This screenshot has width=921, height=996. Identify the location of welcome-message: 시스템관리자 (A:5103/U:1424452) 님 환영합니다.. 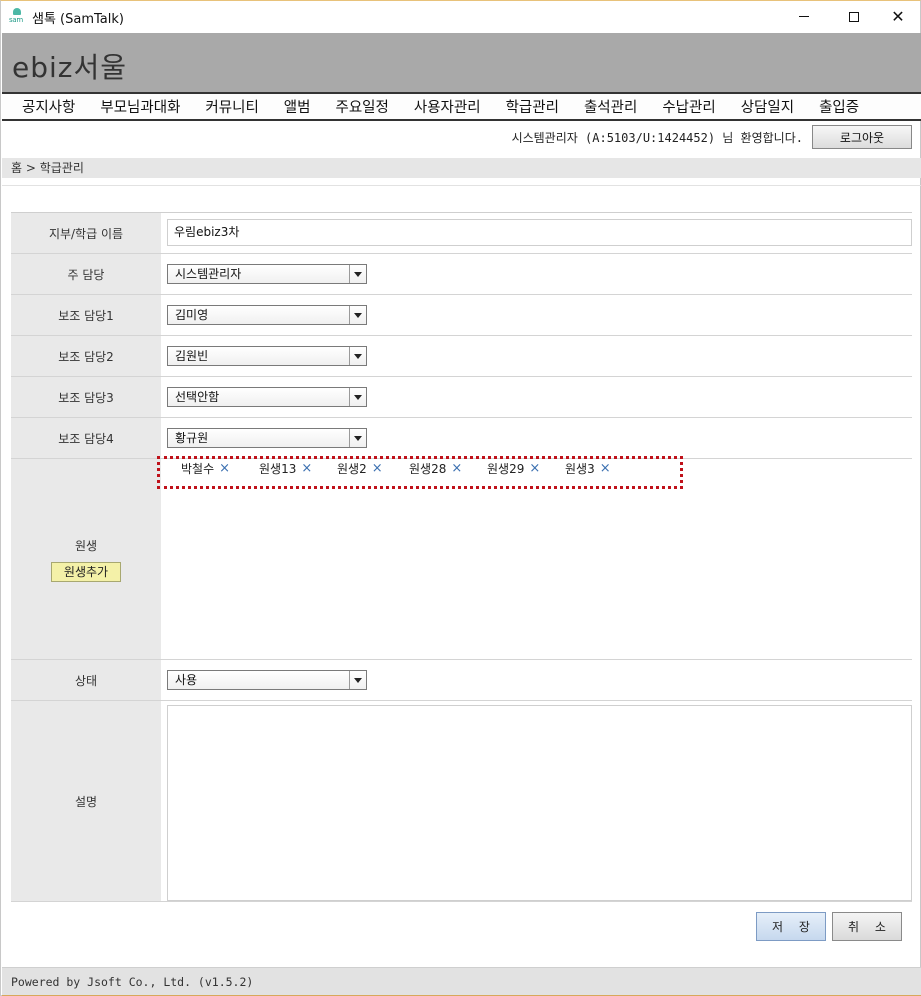
(657, 138).